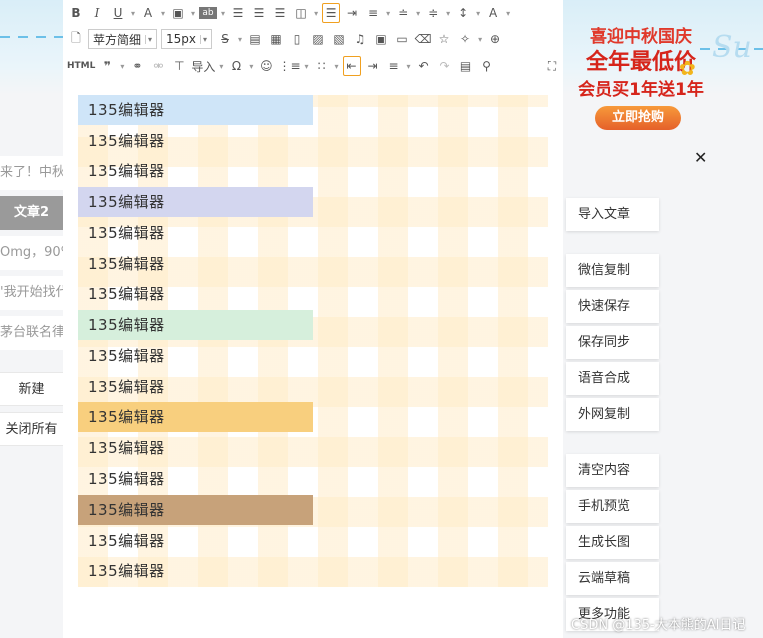  Describe the element at coordinates (148, 13) in the screenshot. I see `font-color-icon: A` at that location.